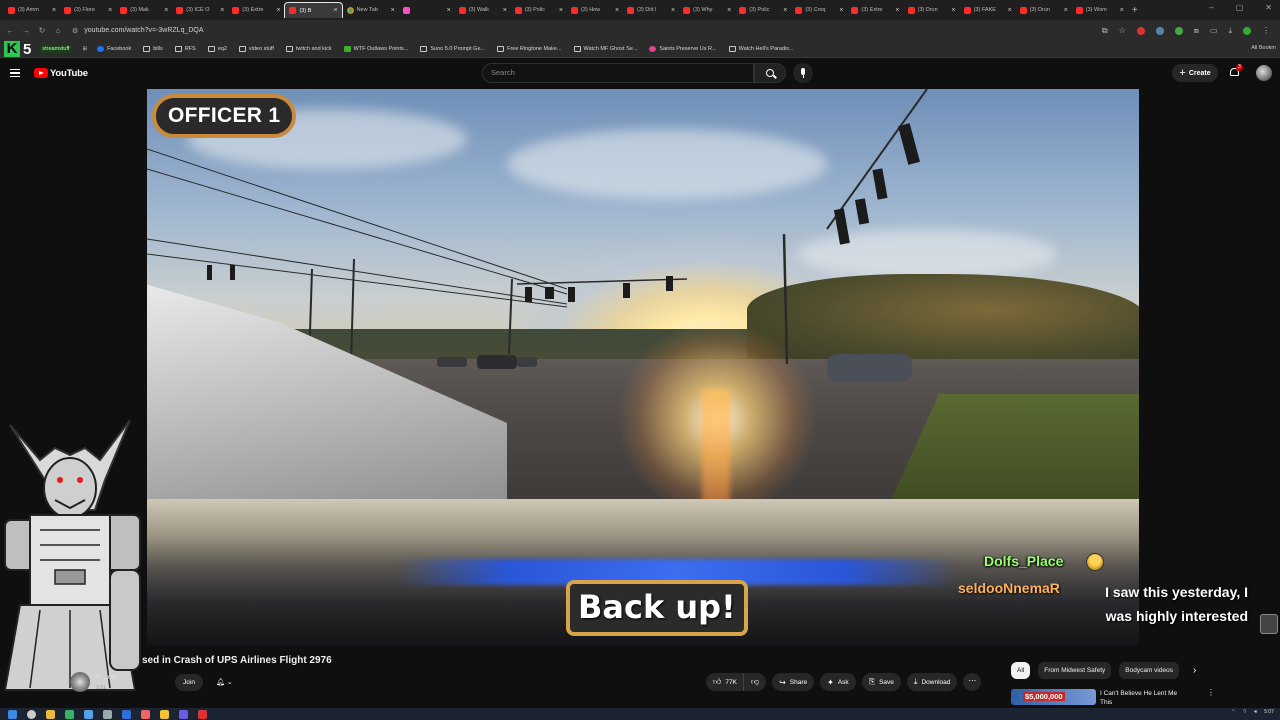 The image size is (1280, 720). Describe the element at coordinates (189, 682) in the screenshot. I see `join-button: Join` at that location.